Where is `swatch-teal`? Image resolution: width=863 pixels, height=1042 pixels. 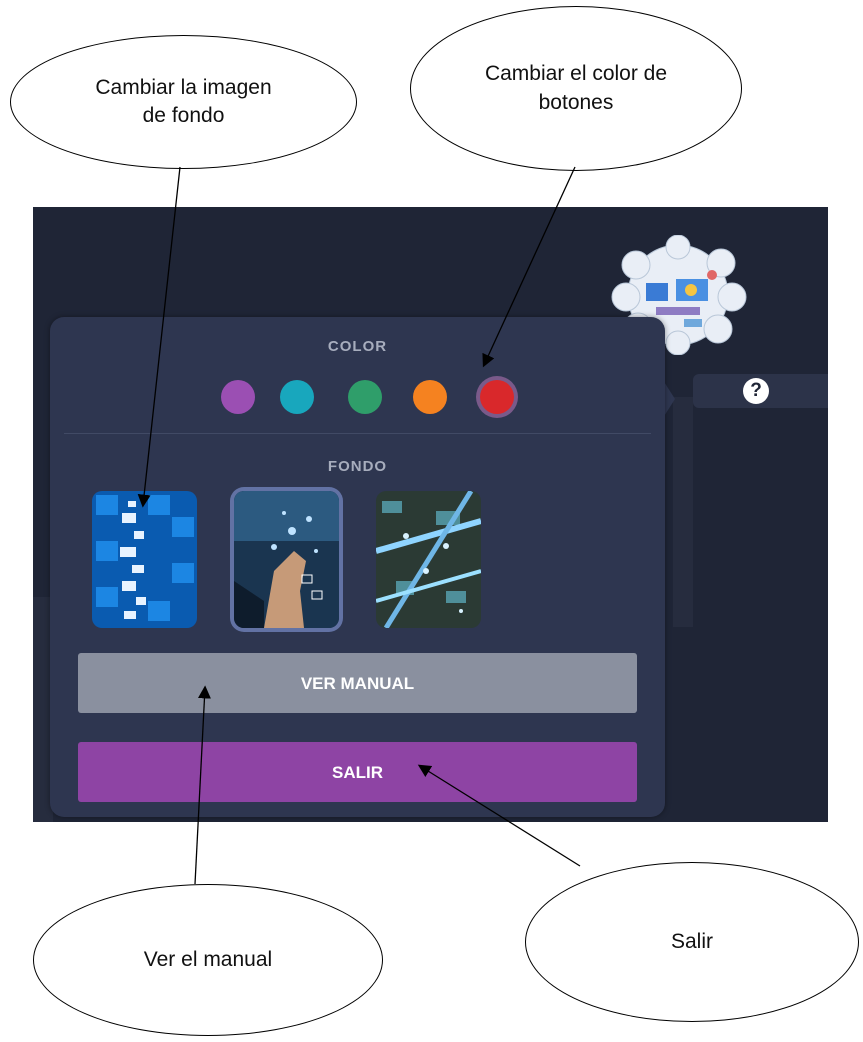 swatch-teal is located at coordinates (297, 397).